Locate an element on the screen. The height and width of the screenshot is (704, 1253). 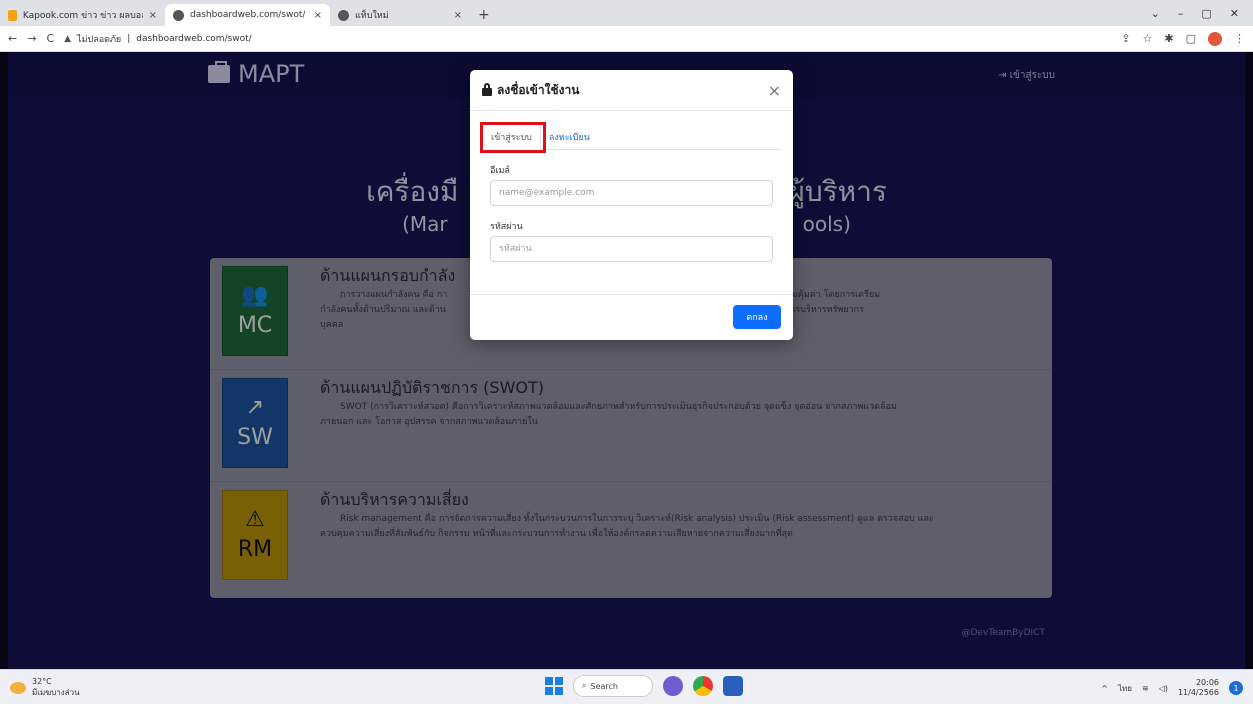
chevron-up-icon: ^ is located at coordinates (1104, 688).